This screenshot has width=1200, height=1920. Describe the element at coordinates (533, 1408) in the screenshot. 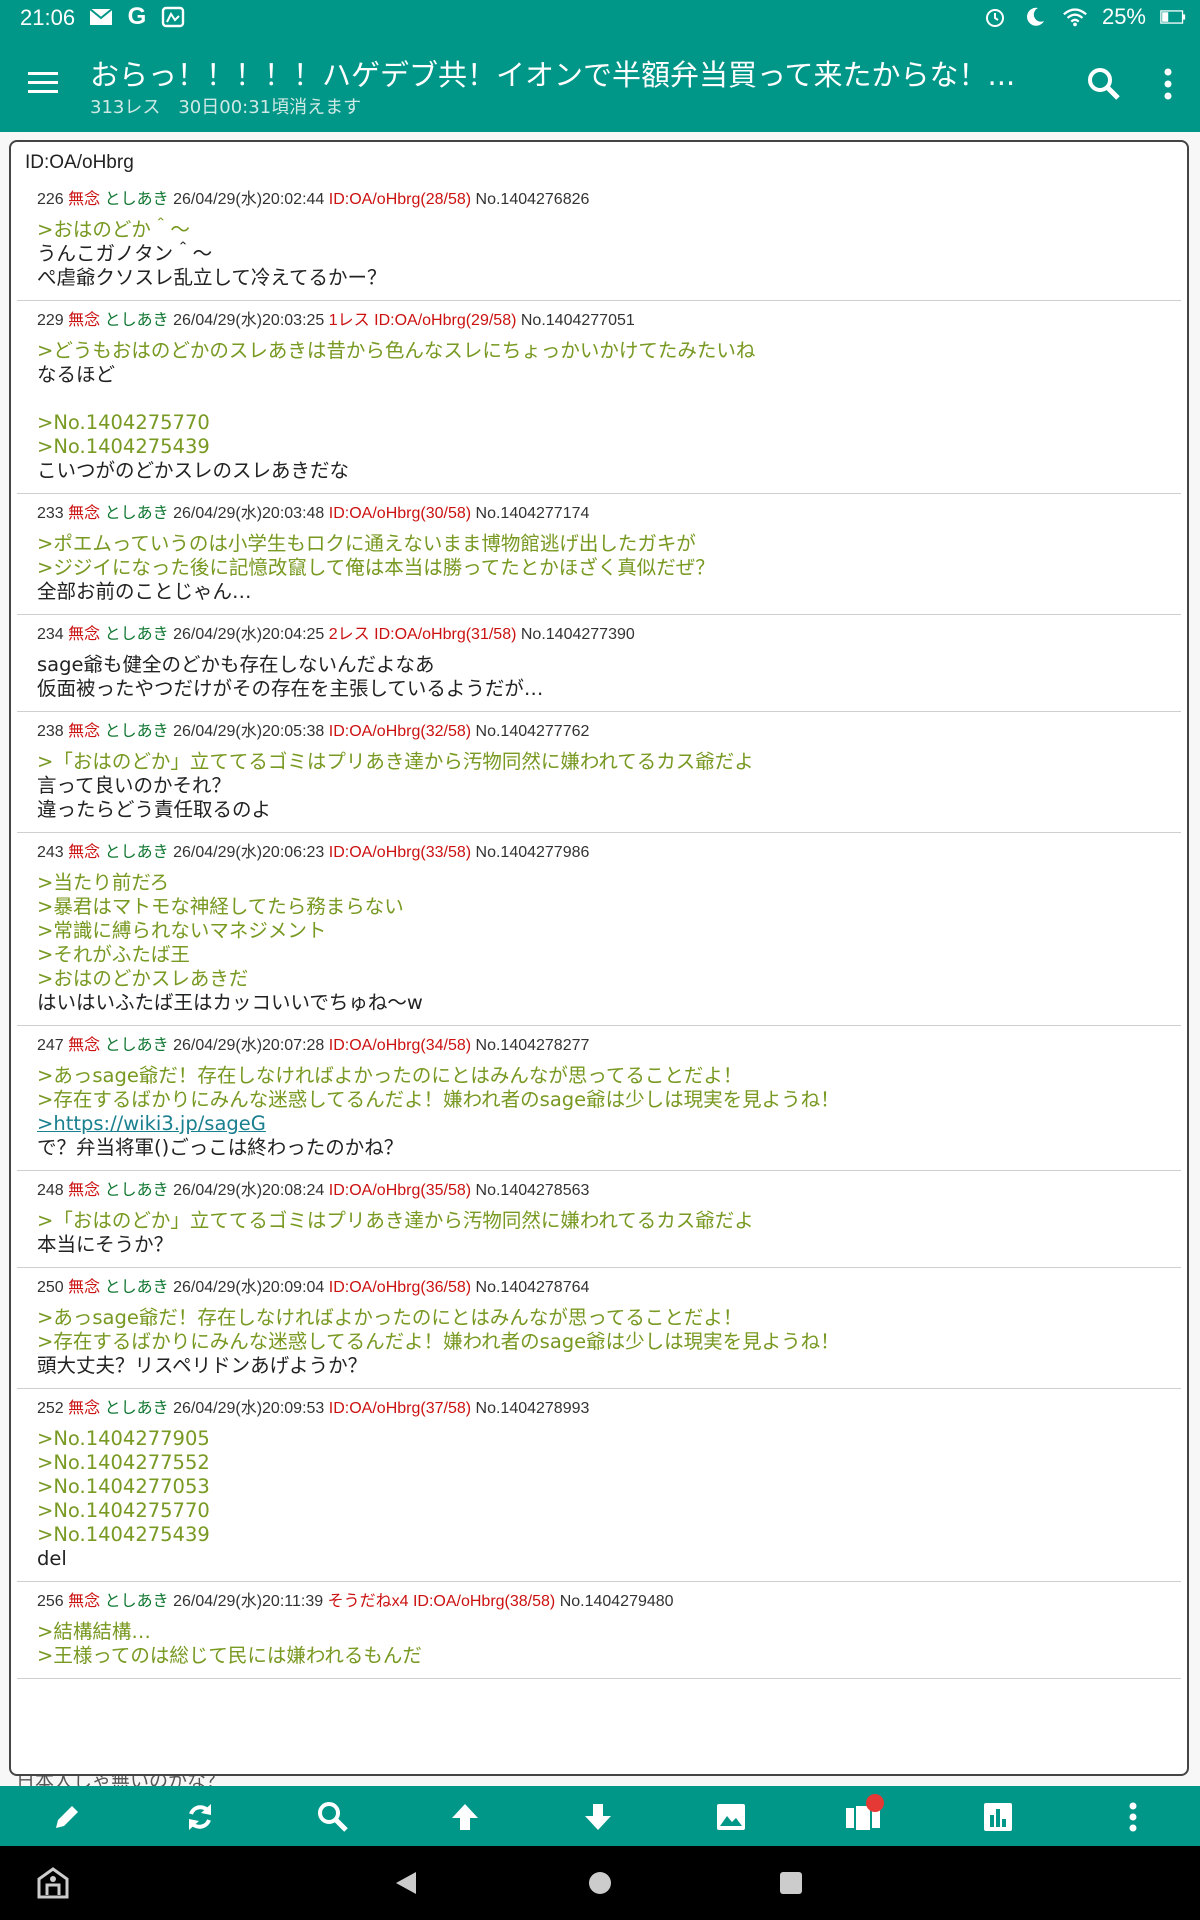

I see `post-no: No.1404278993` at that location.